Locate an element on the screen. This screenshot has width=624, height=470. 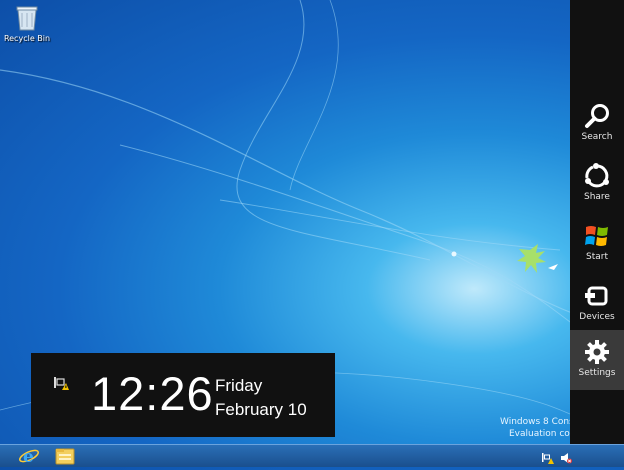
taskbar-internet-explorer: e is located at coordinates (31, 456).